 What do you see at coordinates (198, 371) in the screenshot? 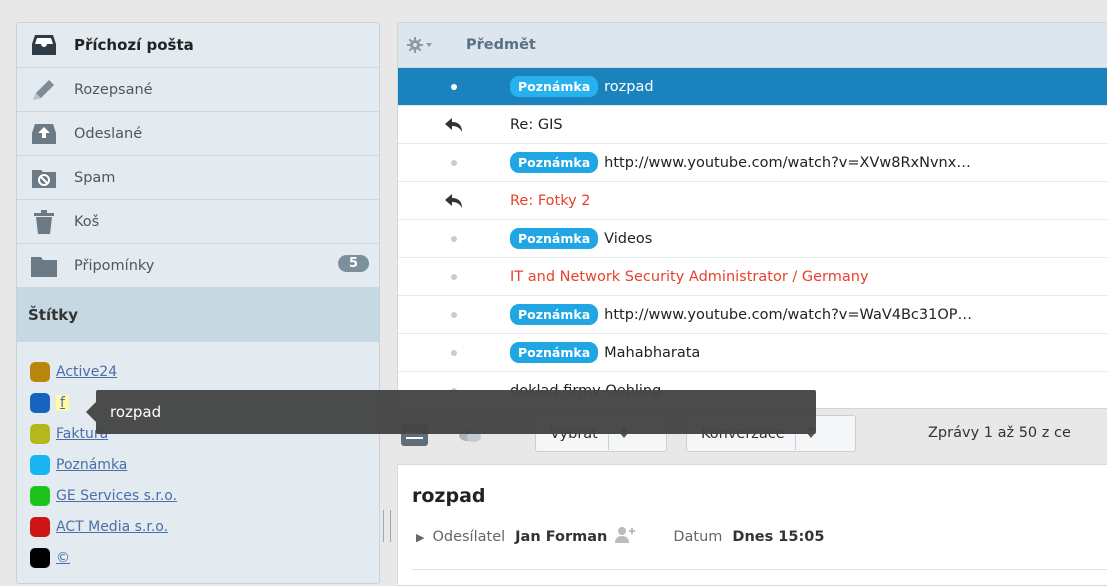
I see `label-item-active24: Active24` at bounding box center [198, 371].